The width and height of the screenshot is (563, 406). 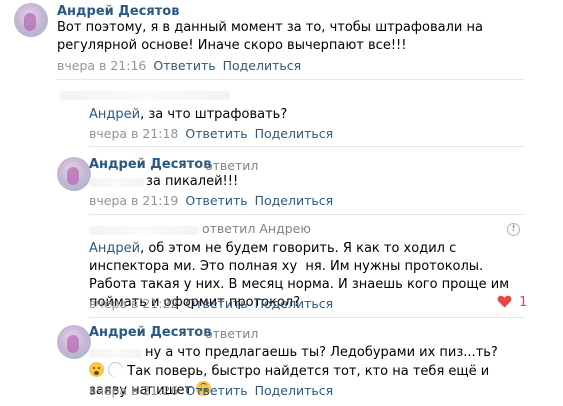 I want to click on reply-to-label: ответил Андрею, so click(x=256, y=228).